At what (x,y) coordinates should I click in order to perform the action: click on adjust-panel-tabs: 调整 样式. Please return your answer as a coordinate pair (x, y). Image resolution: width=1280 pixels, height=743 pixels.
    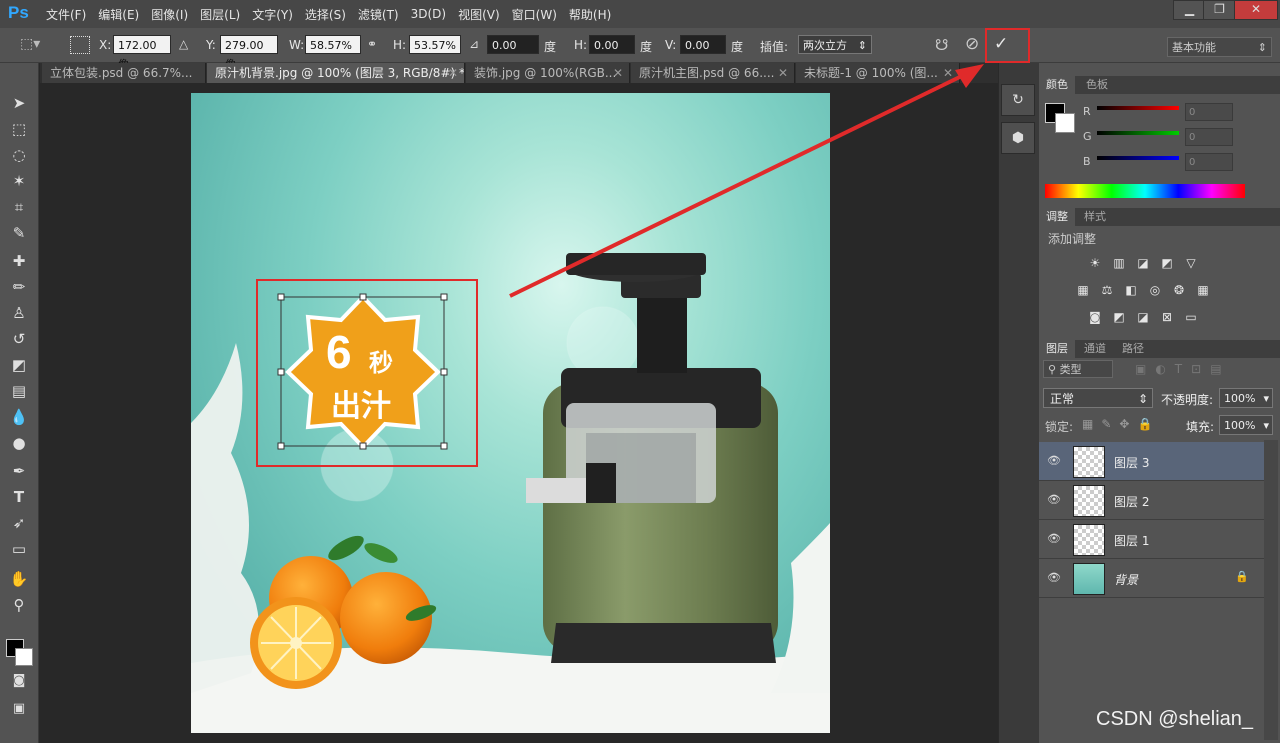
    Looking at the image, I should click on (1159, 217).